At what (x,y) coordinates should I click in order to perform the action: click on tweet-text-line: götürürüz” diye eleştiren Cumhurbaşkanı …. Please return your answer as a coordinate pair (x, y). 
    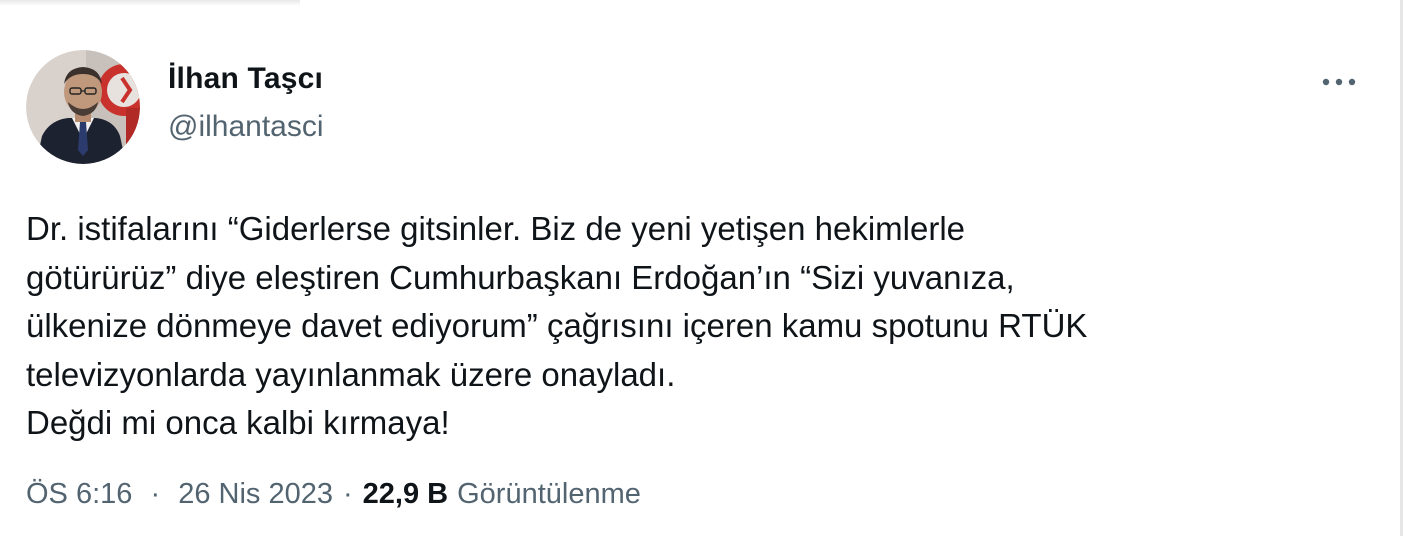
    Looking at the image, I should click on (520, 277).